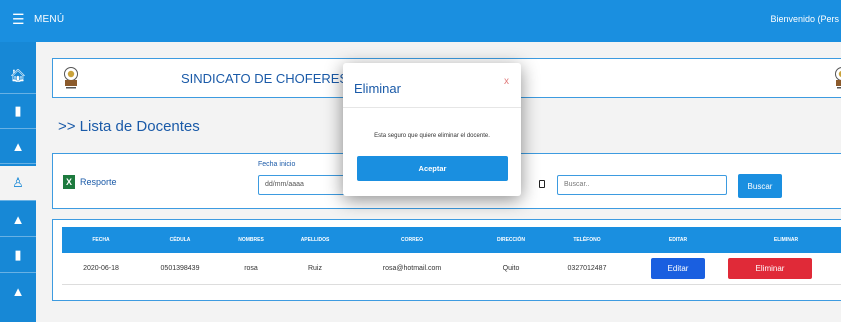  I want to click on cell-apellidos: Ruiz, so click(314, 268).